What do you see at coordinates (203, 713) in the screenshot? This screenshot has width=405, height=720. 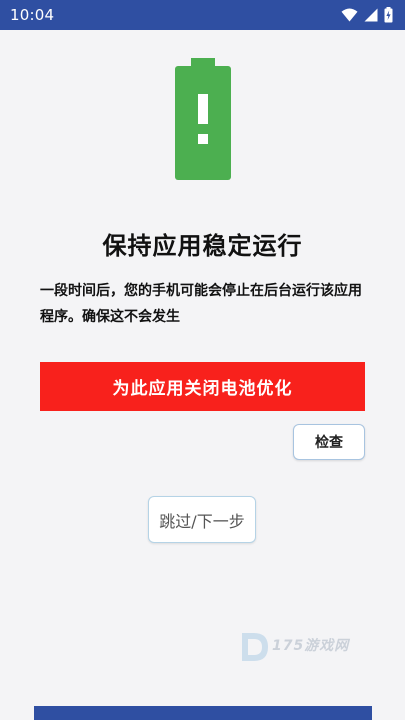 I see `bottom-bar` at bounding box center [203, 713].